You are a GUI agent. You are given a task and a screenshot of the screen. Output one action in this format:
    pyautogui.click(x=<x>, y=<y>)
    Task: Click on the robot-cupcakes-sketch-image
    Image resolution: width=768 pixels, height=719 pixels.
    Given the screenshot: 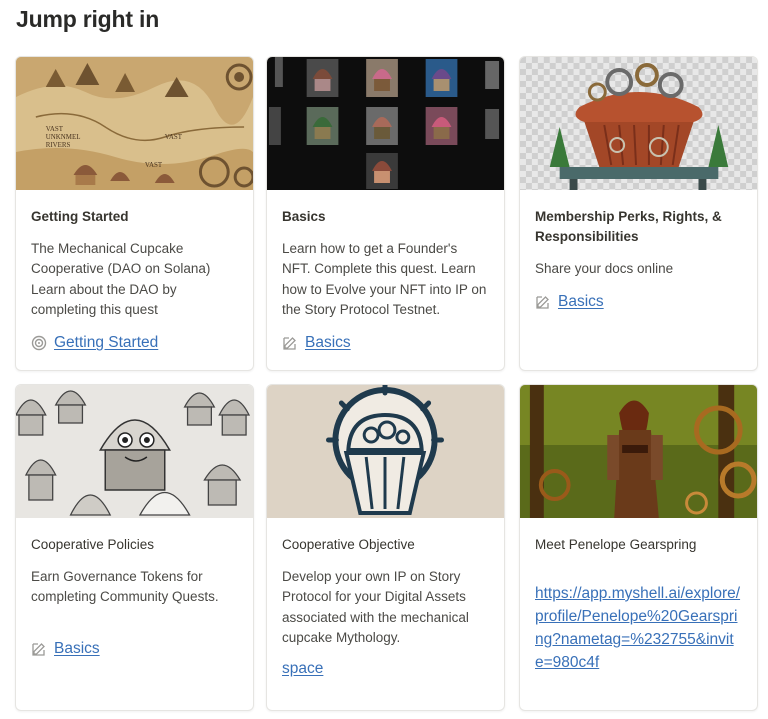 What is the action you would take?
    pyautogui.click(x=134, y=451)
    